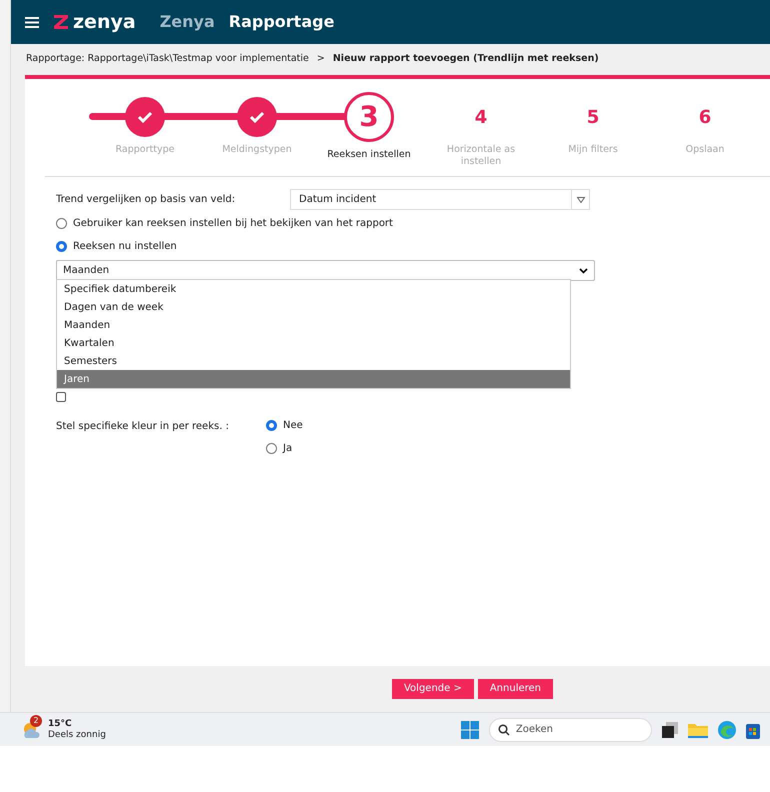 The height and width of the screenshot is (792, 770). Describe the element at coordinates (145, 150) in the screenshot. I see `step-label: Rapporttype` at that location.